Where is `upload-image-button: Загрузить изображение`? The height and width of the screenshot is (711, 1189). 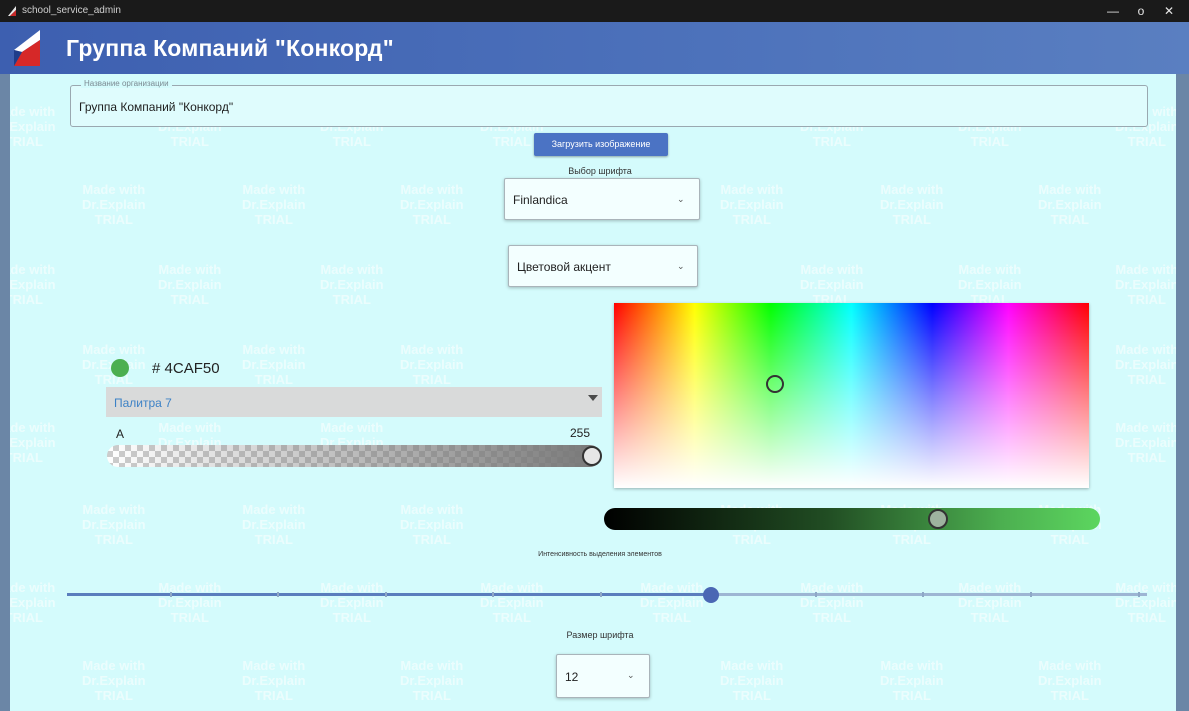
upload-image-button: Загрузить изображение is located at coordinates (601, 144).